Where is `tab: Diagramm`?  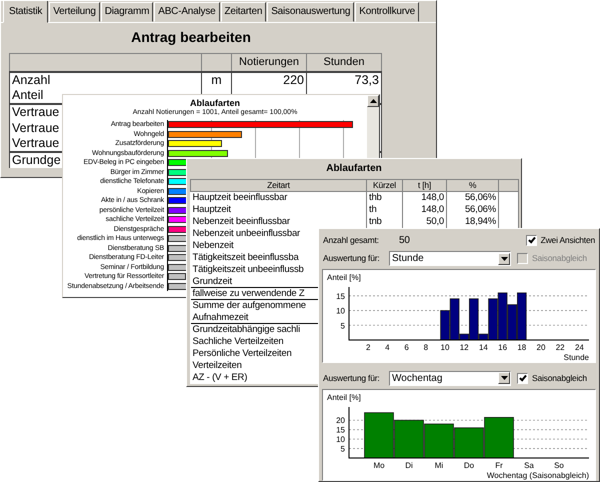
tab: Diagramm is located at coordinates (127, 12).